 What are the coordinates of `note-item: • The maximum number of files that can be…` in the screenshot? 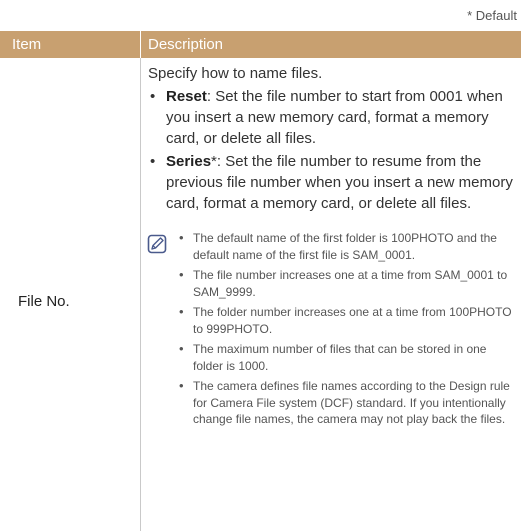 It's located at (346, 357).